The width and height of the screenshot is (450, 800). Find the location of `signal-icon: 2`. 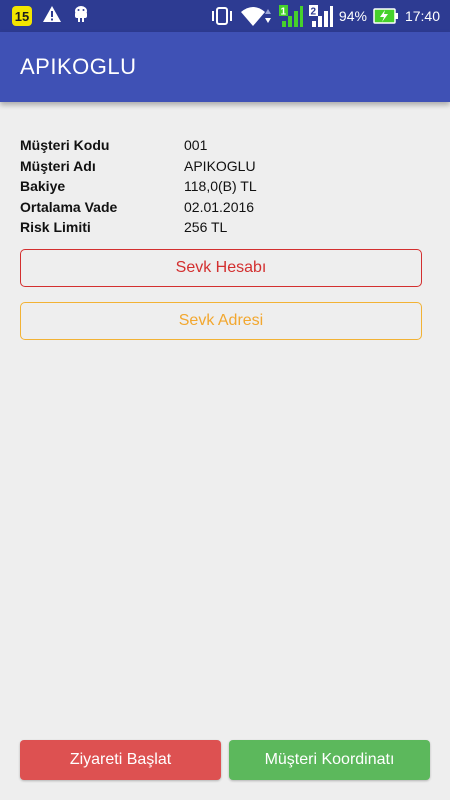

signal-icon: 2 is located at coordinates (320, 16).